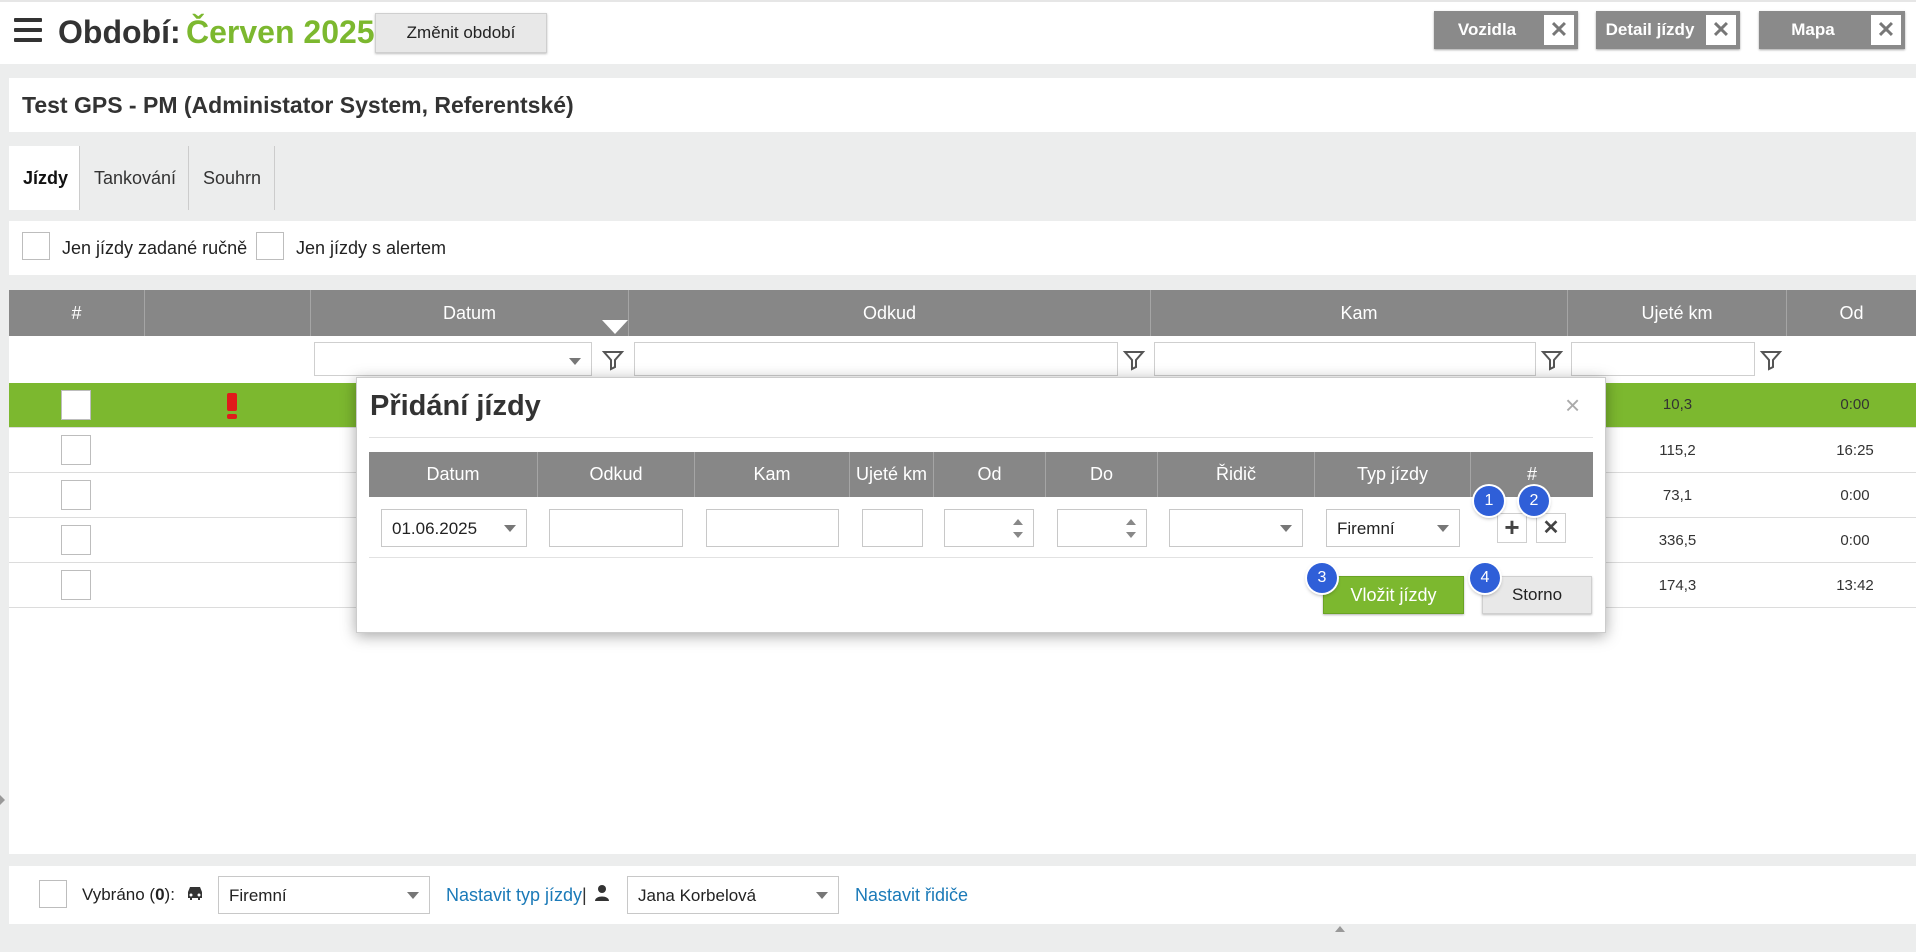  I want to click on dialog-column-driver: Řidič, so click(1236, 474).